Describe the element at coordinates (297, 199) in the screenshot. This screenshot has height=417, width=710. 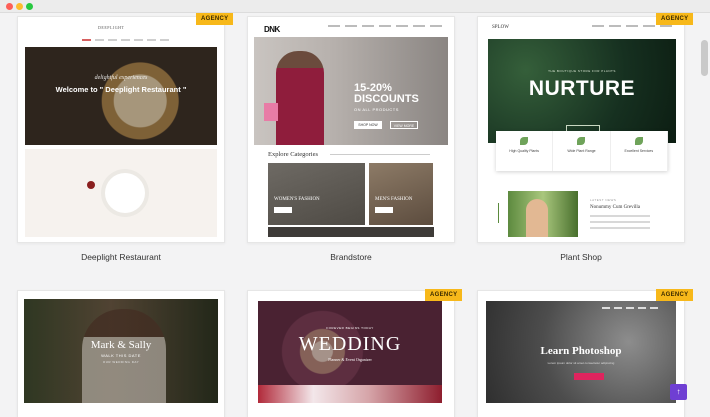
I see `category-label: WOMEN'S FASHION` at that location.